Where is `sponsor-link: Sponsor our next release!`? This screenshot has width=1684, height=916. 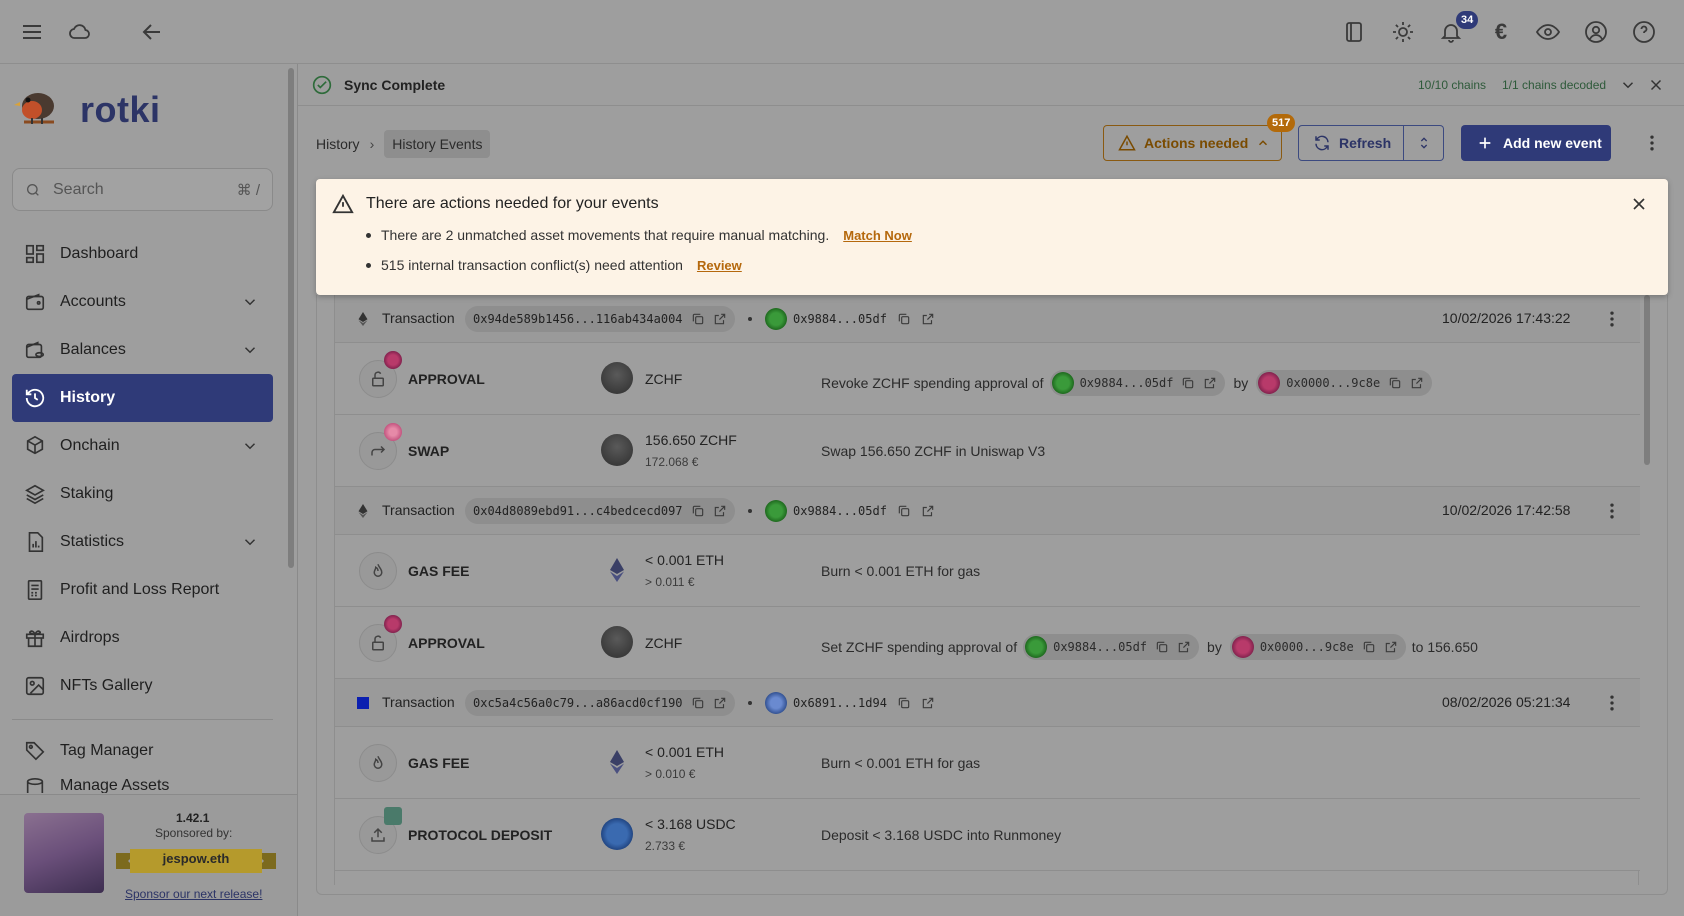
sponsor-link: Sponsor our next release! is located at coordinates (193, 894).